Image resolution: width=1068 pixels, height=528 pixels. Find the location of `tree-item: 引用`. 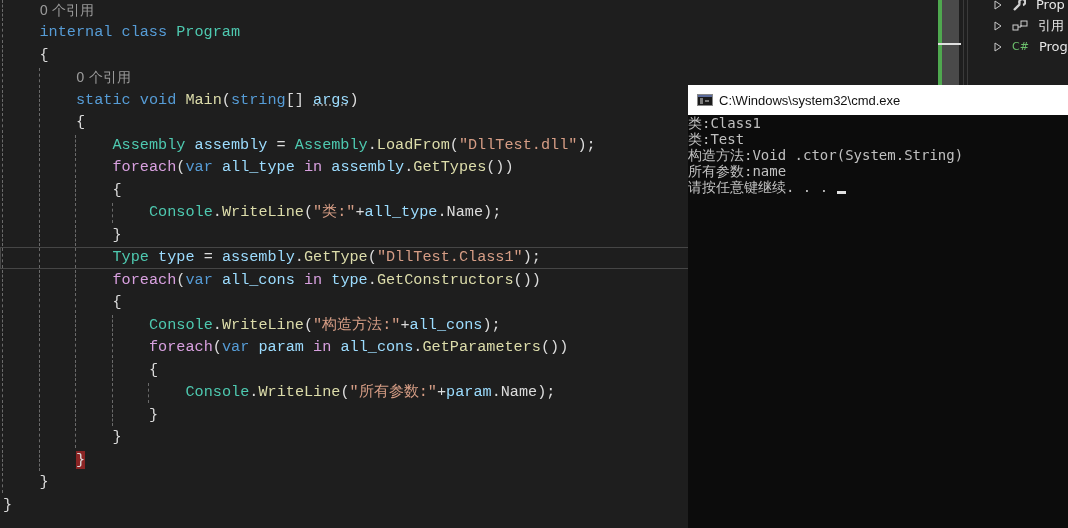

tree-item: 引用 is located at coordinates (1051, 25).